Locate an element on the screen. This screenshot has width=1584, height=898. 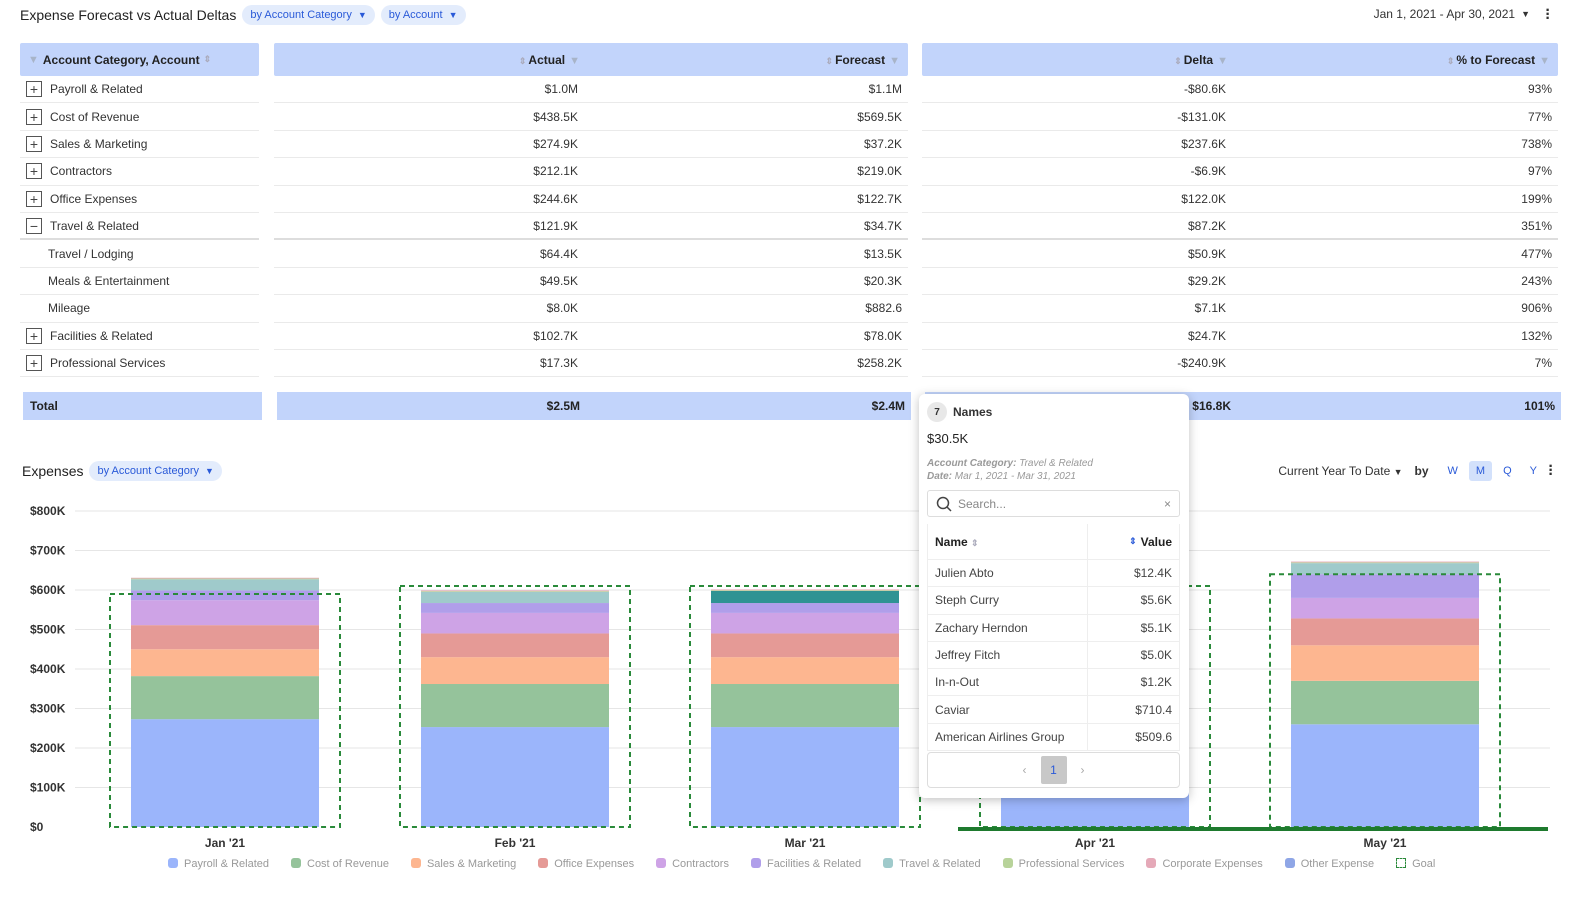
legend-item: Payroll & Related is located at coordinates (218, 864).